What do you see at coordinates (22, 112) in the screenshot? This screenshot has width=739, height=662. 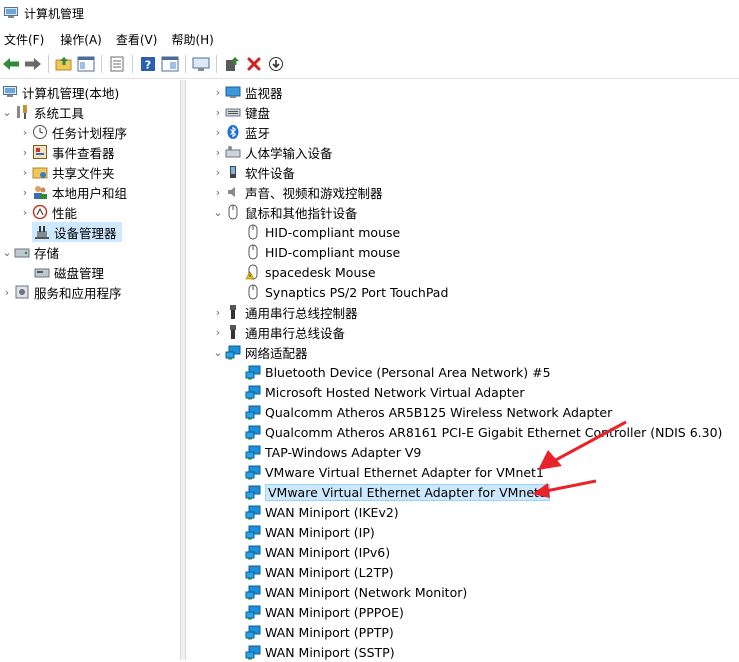 I see `tools-icon` at bounding box center [22, 112].